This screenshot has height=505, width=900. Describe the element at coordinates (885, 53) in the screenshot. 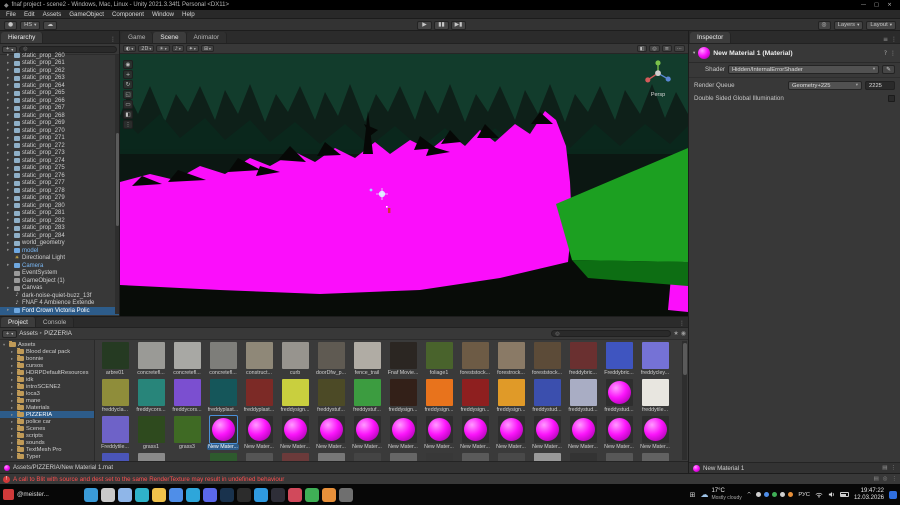

I see `help-icon: ?` at that location.